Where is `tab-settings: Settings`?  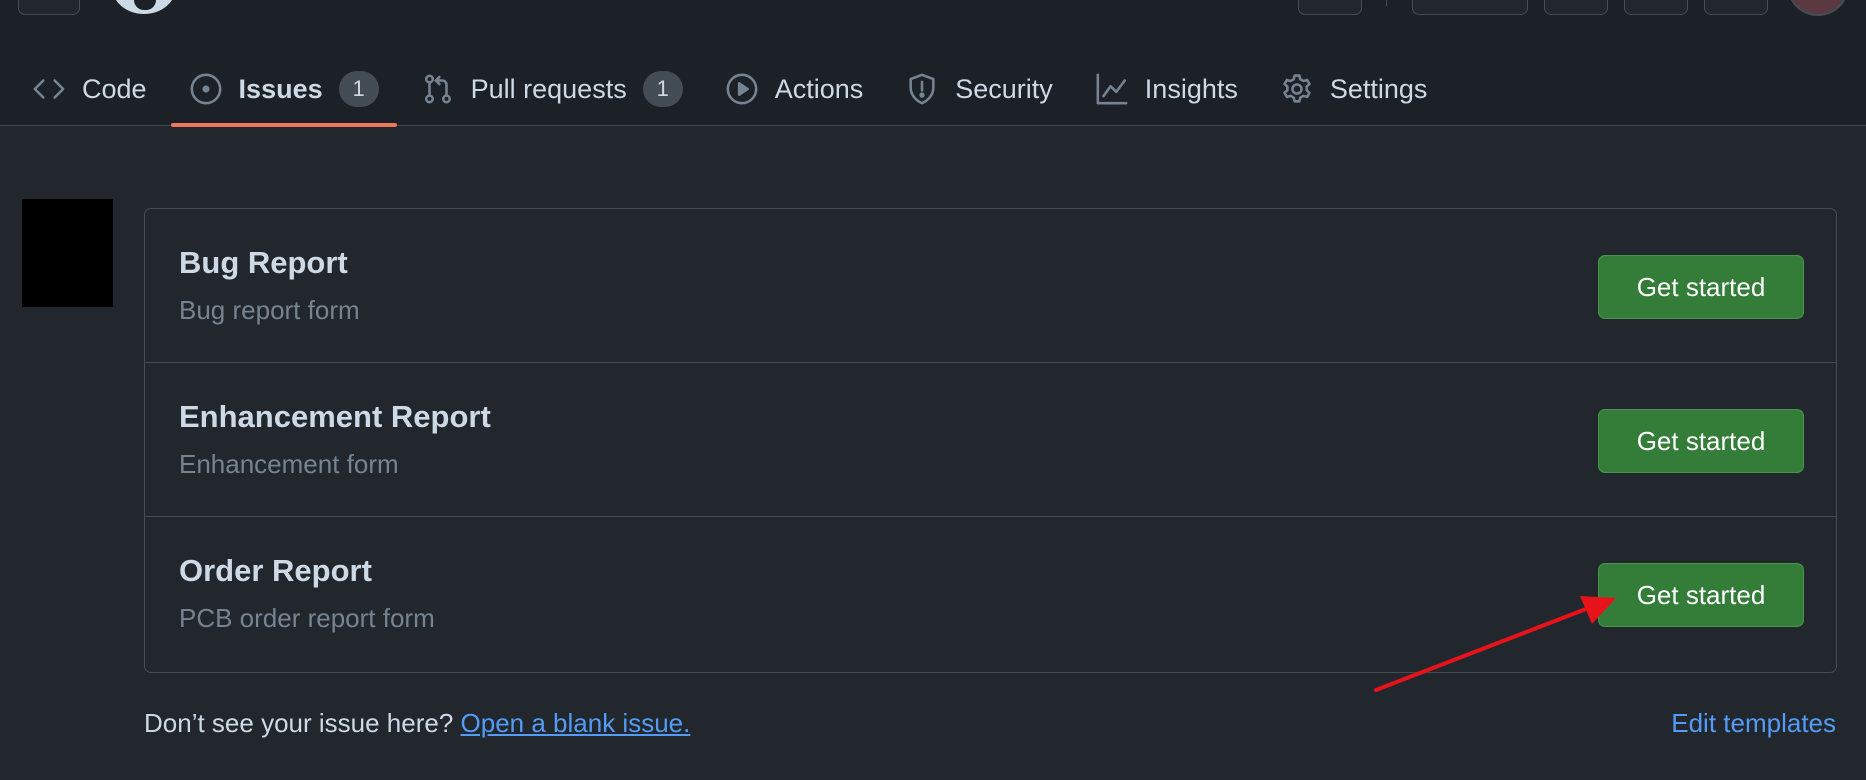
tab-settings: Settings is located at coordinates (1354, 89).